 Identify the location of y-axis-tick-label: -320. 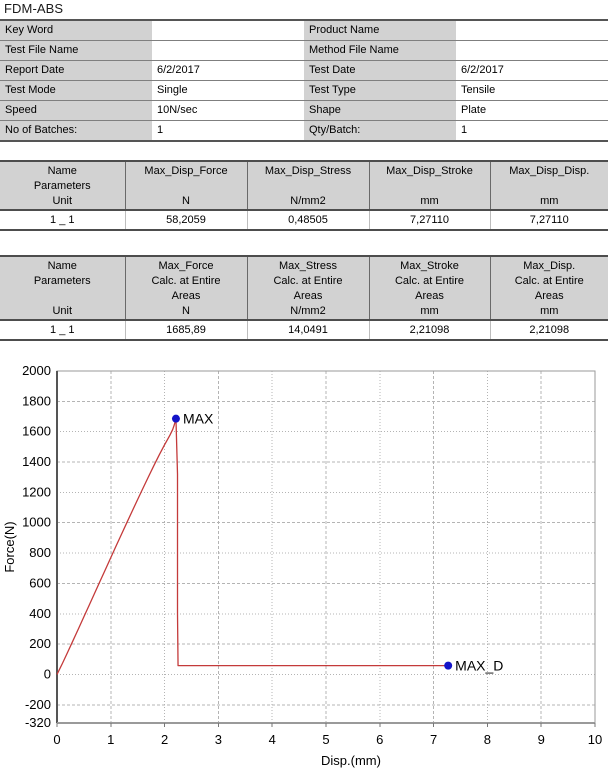
(38, 722).